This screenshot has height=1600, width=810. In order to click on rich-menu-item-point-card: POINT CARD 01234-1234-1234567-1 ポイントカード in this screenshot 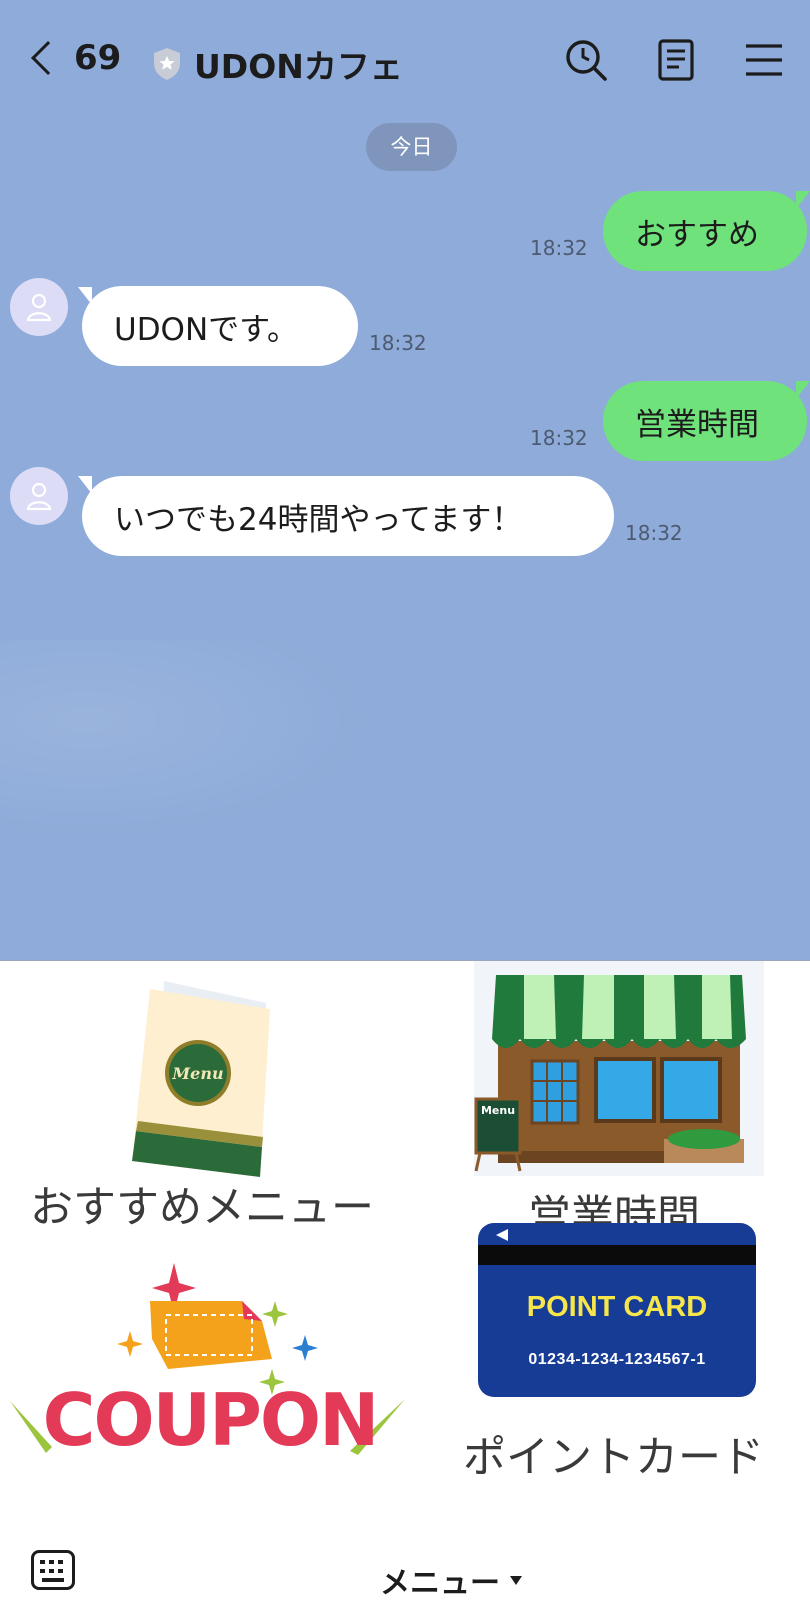, I will do `click(607, 1372)`.